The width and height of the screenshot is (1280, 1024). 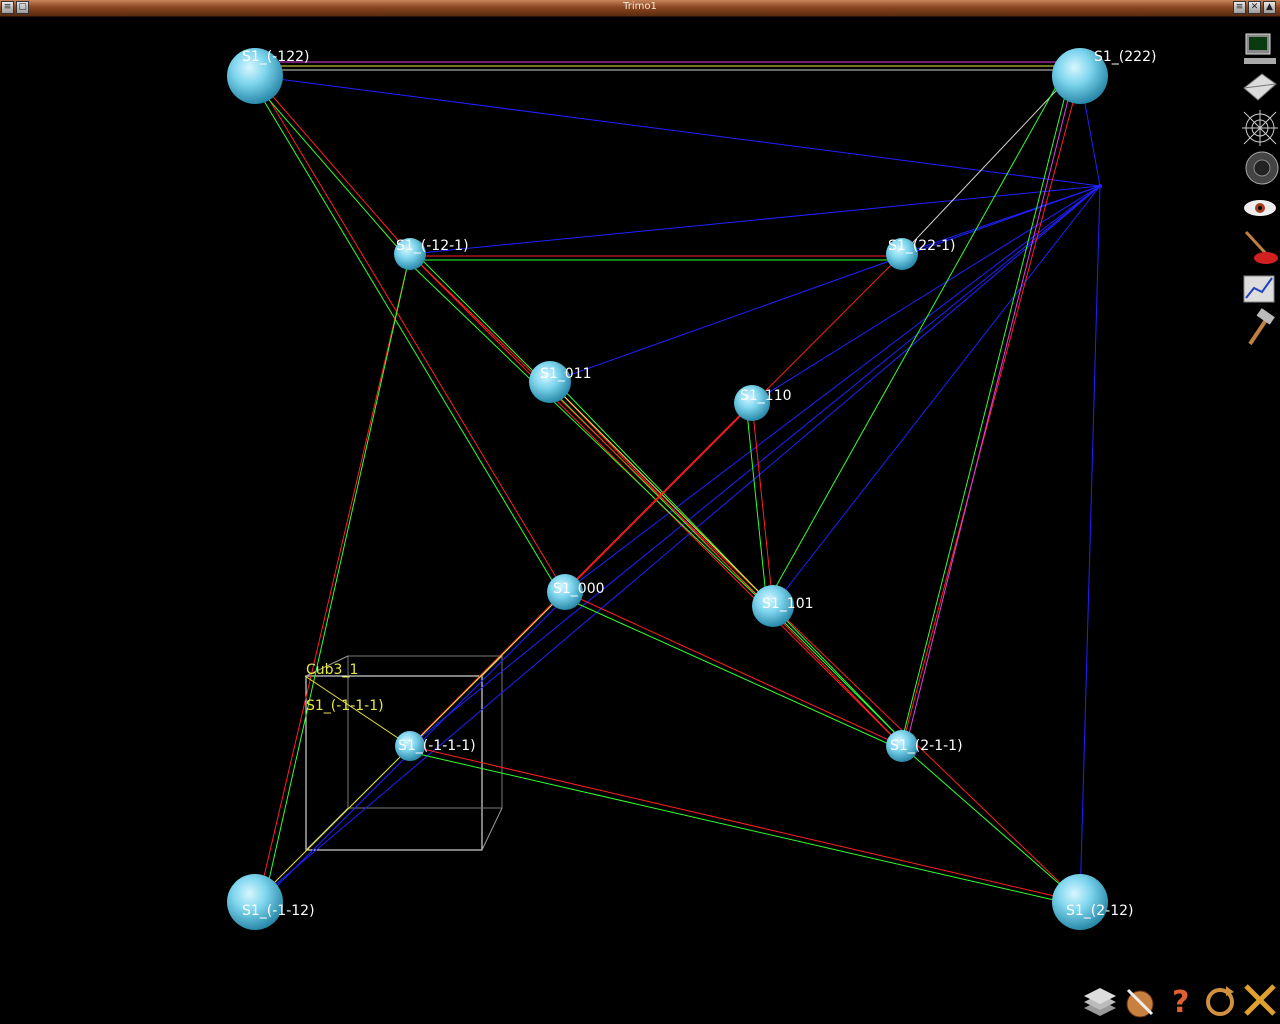 What do you see at coordinates (1260, 1000) in the screenshot?
I see `exit-icon` at bounding box center [1260, 1000].